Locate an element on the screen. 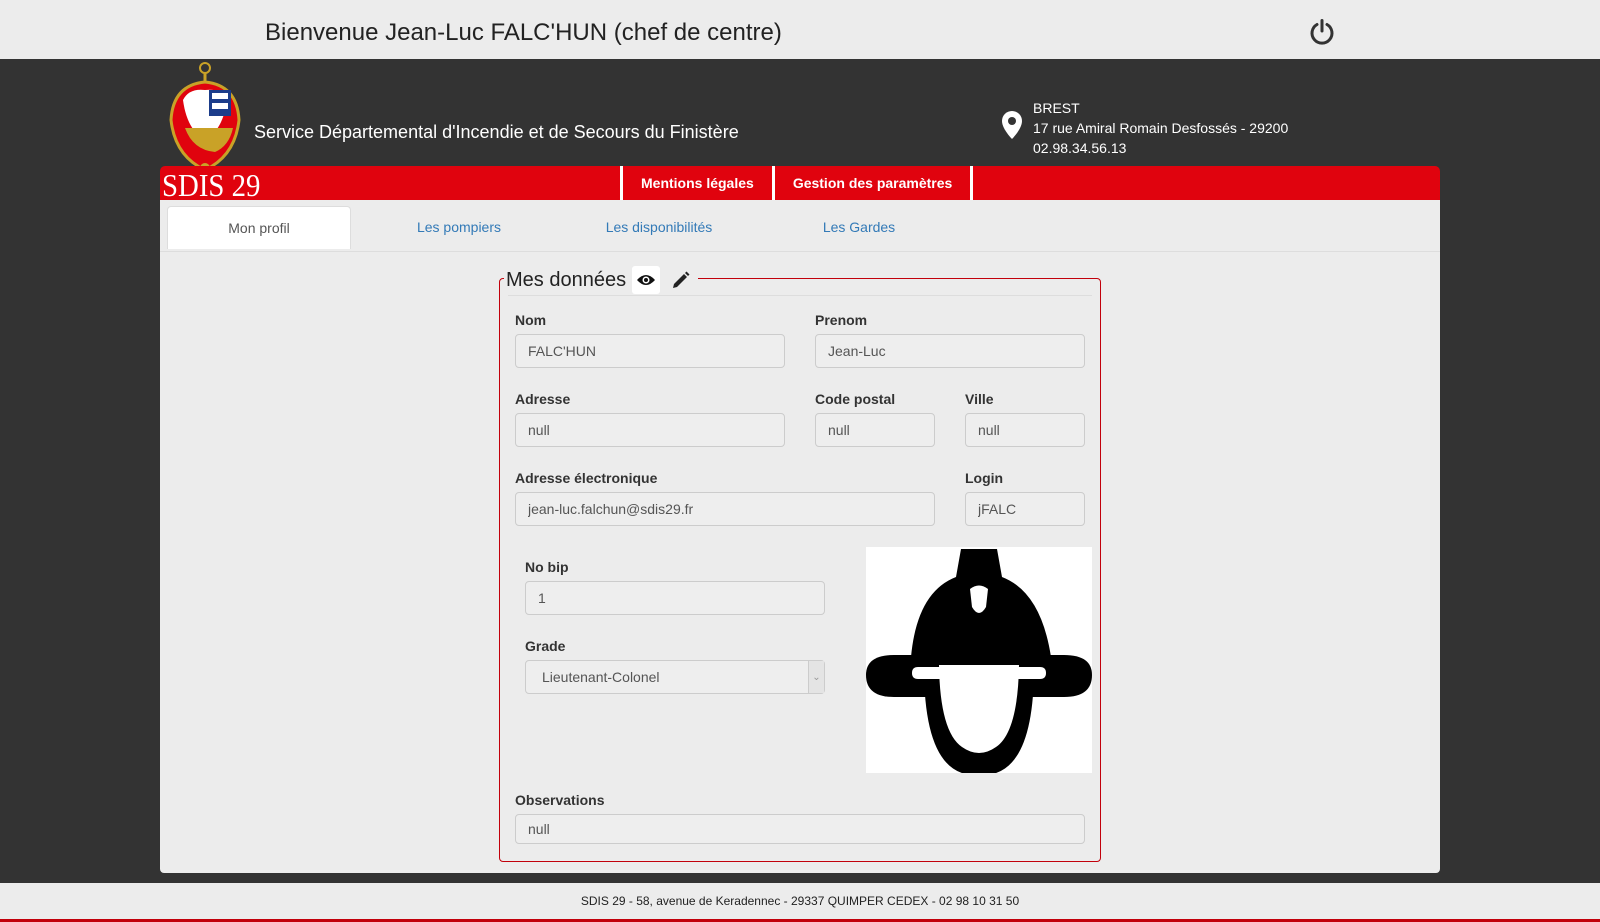 This screenshot has height=922, width=1600. sdis-wordmark: SDIS 29 is located at coordinates (211, 185).